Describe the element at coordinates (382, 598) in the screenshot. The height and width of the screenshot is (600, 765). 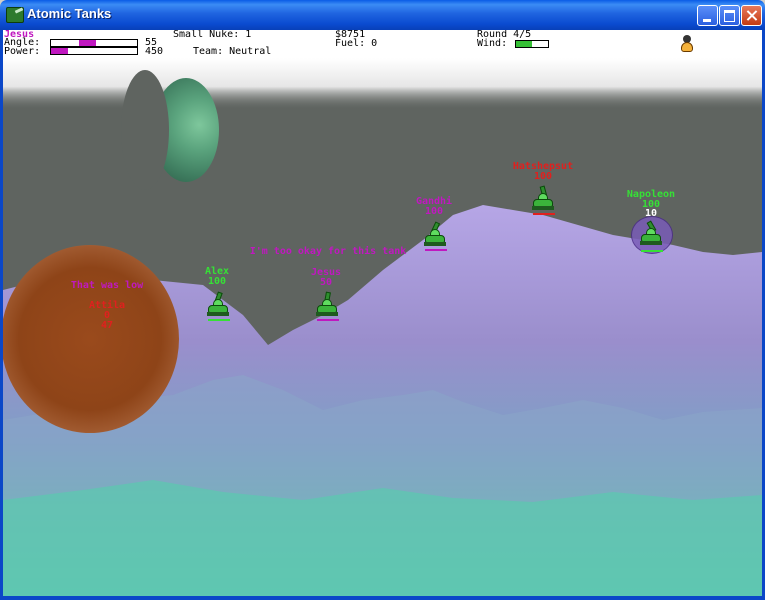
I see `window-frame-bottom` at that location.